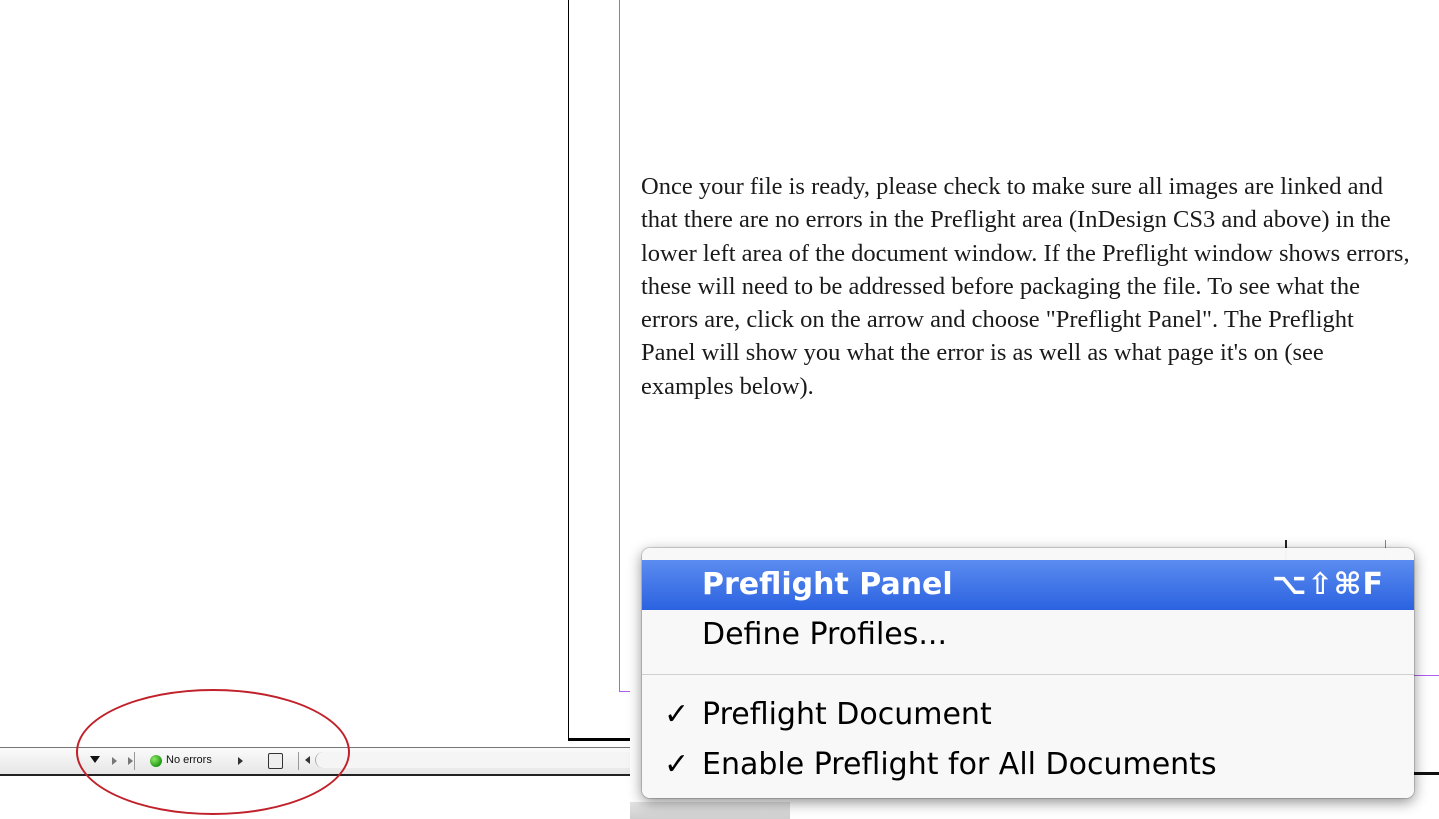 The image size is (1439, 819). What do you see at coordinates (619, 346) in the screenshot?
I see `margin-guide` at bounding box center [619, 346].